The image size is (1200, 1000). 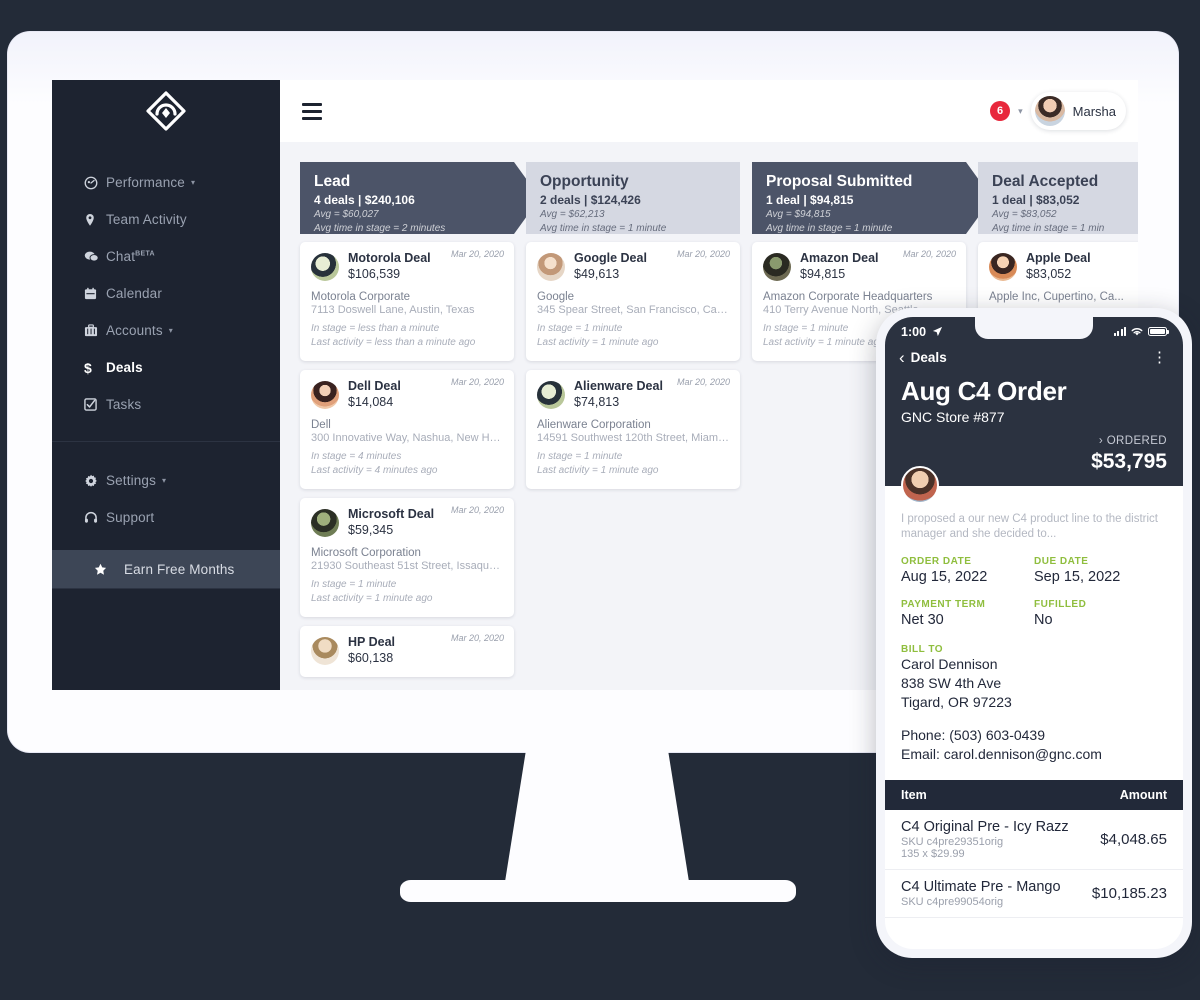 I want to click on status-badge: › ORDERED, so click(x=1133, y=441).